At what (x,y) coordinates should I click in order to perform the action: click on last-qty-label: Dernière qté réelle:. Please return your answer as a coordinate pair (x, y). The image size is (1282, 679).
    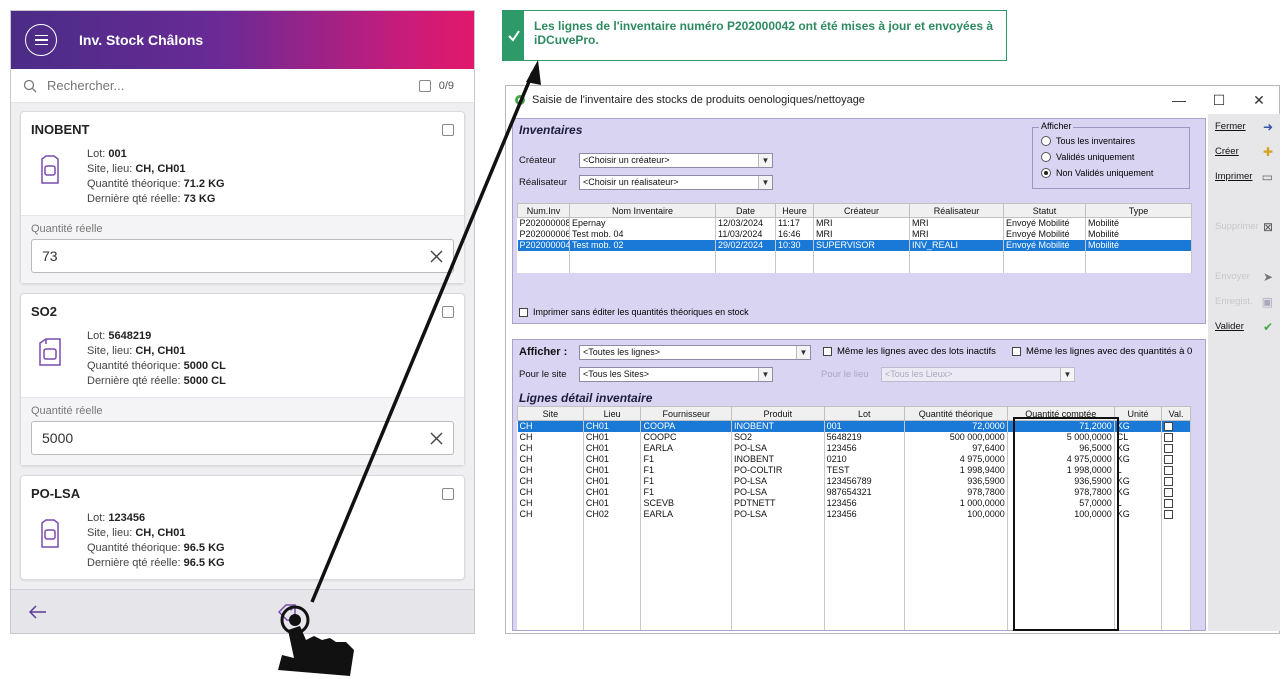
    Looking at the image, I should click on (135, 563).